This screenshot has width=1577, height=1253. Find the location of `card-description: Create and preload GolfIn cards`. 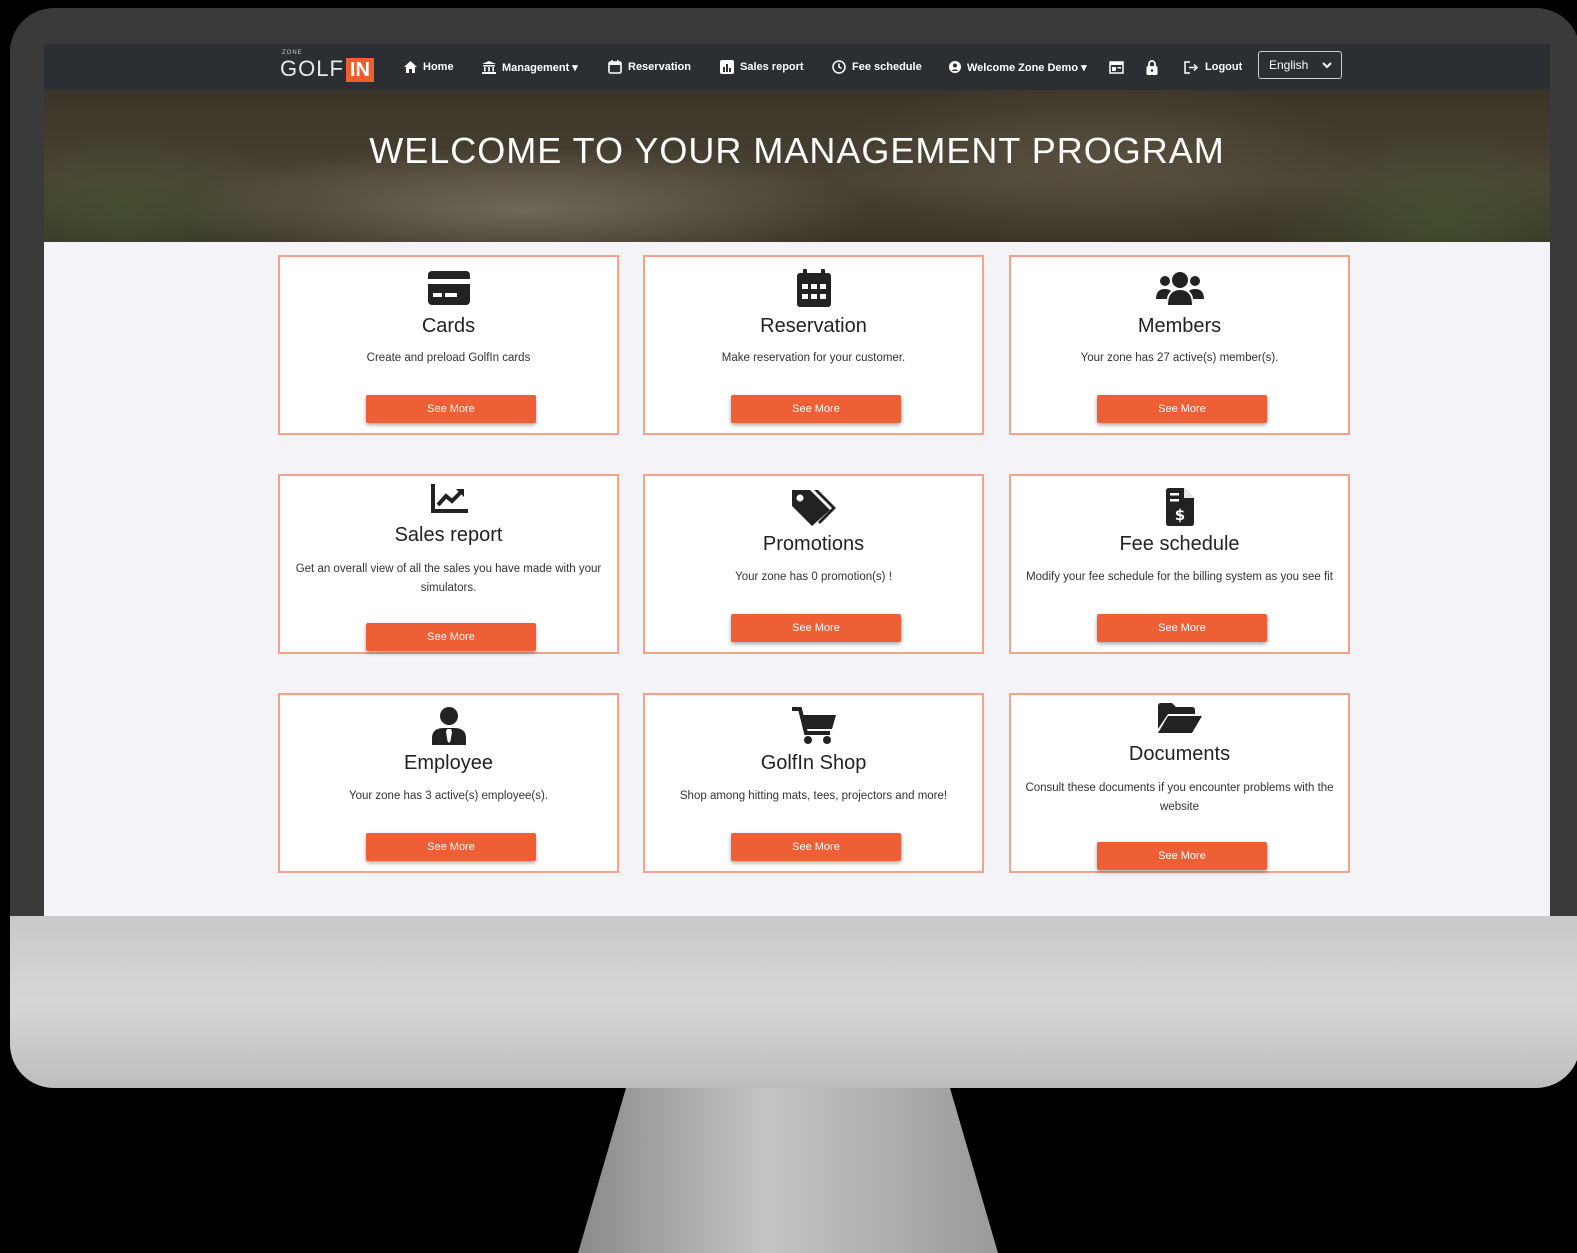

card-description: Create and preload GolfIn cards is located at coordinates (448, 358).